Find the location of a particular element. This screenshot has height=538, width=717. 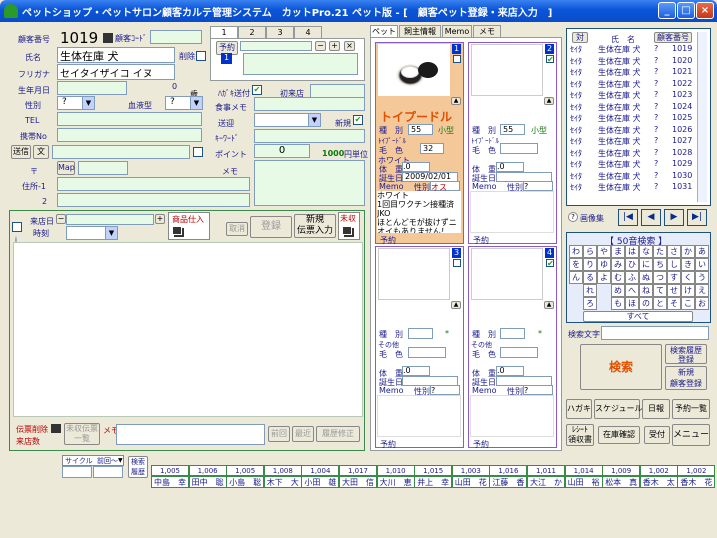

address2-input is located at coordinates (153, 200).